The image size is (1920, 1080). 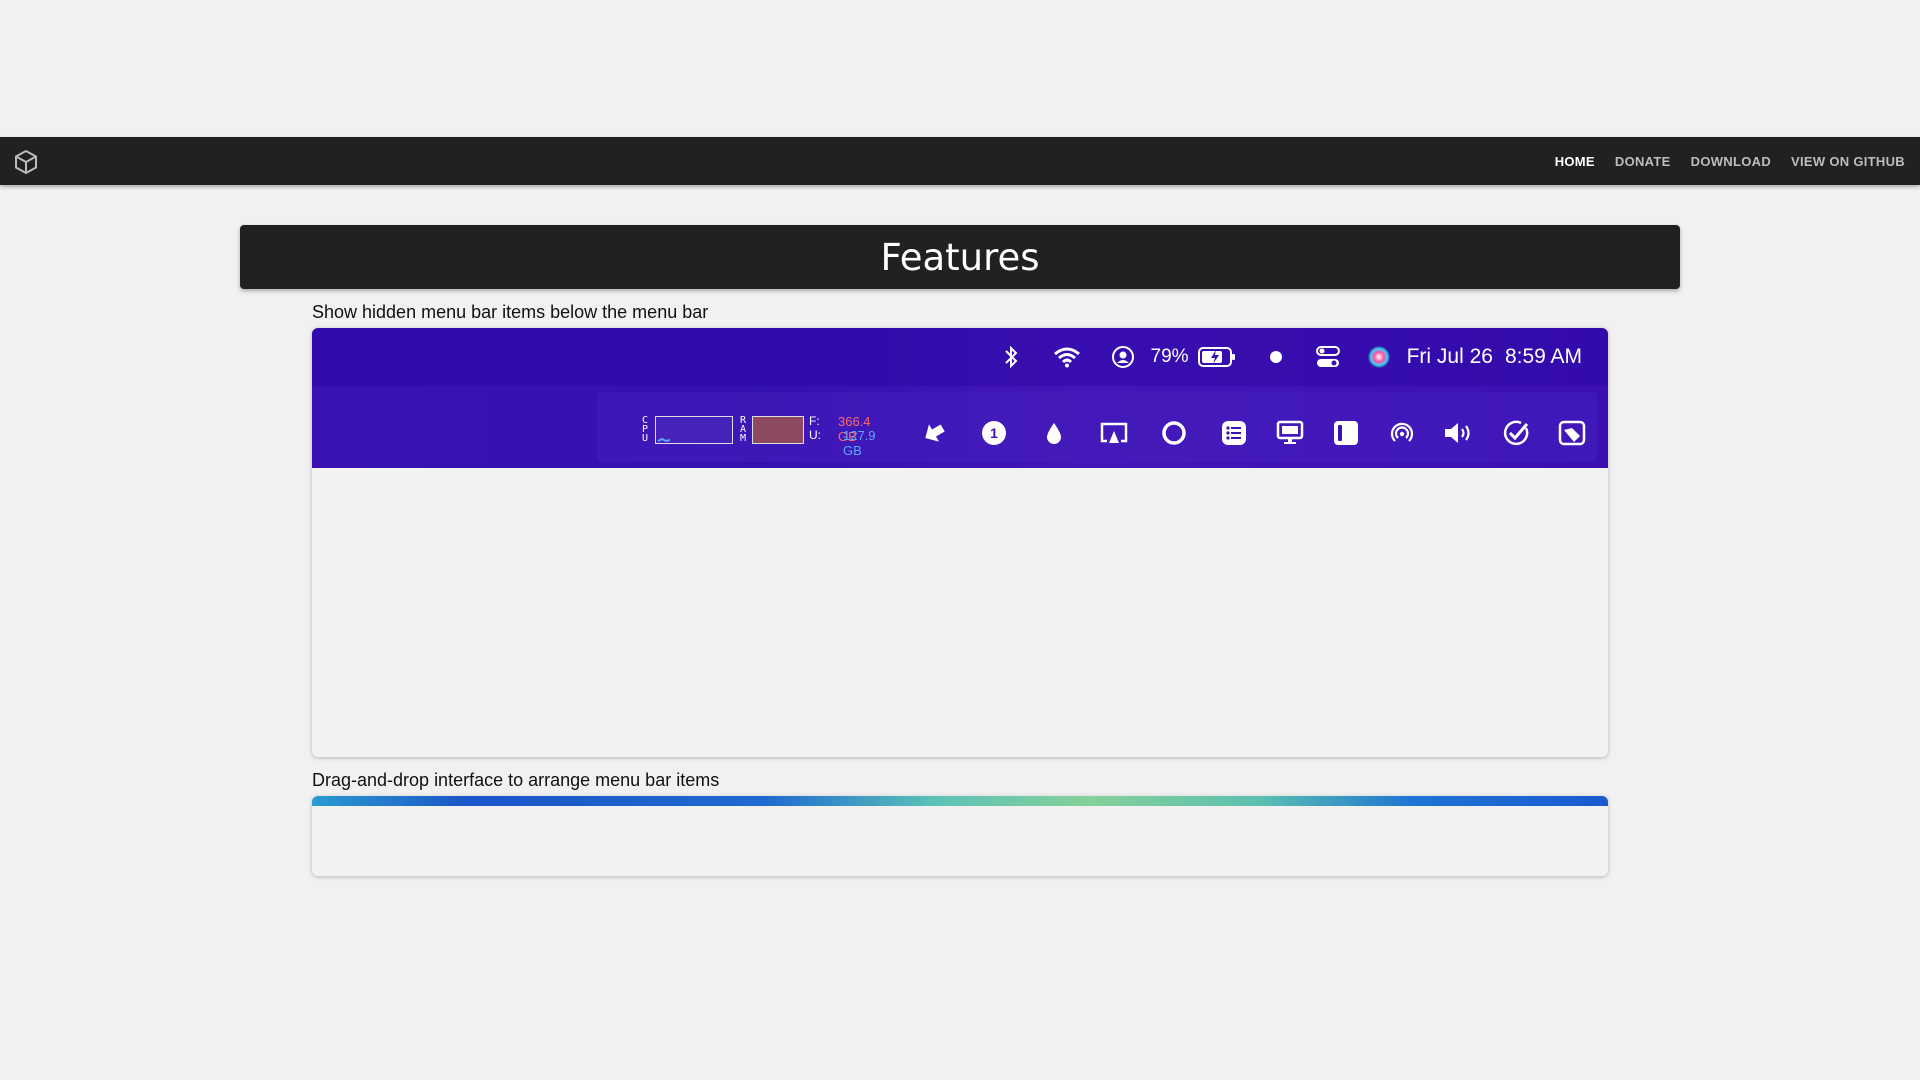 What do you see at coordinates (934, 433) in the screenshot?
I see `cursor-icon` at bounding box center [934, 433].